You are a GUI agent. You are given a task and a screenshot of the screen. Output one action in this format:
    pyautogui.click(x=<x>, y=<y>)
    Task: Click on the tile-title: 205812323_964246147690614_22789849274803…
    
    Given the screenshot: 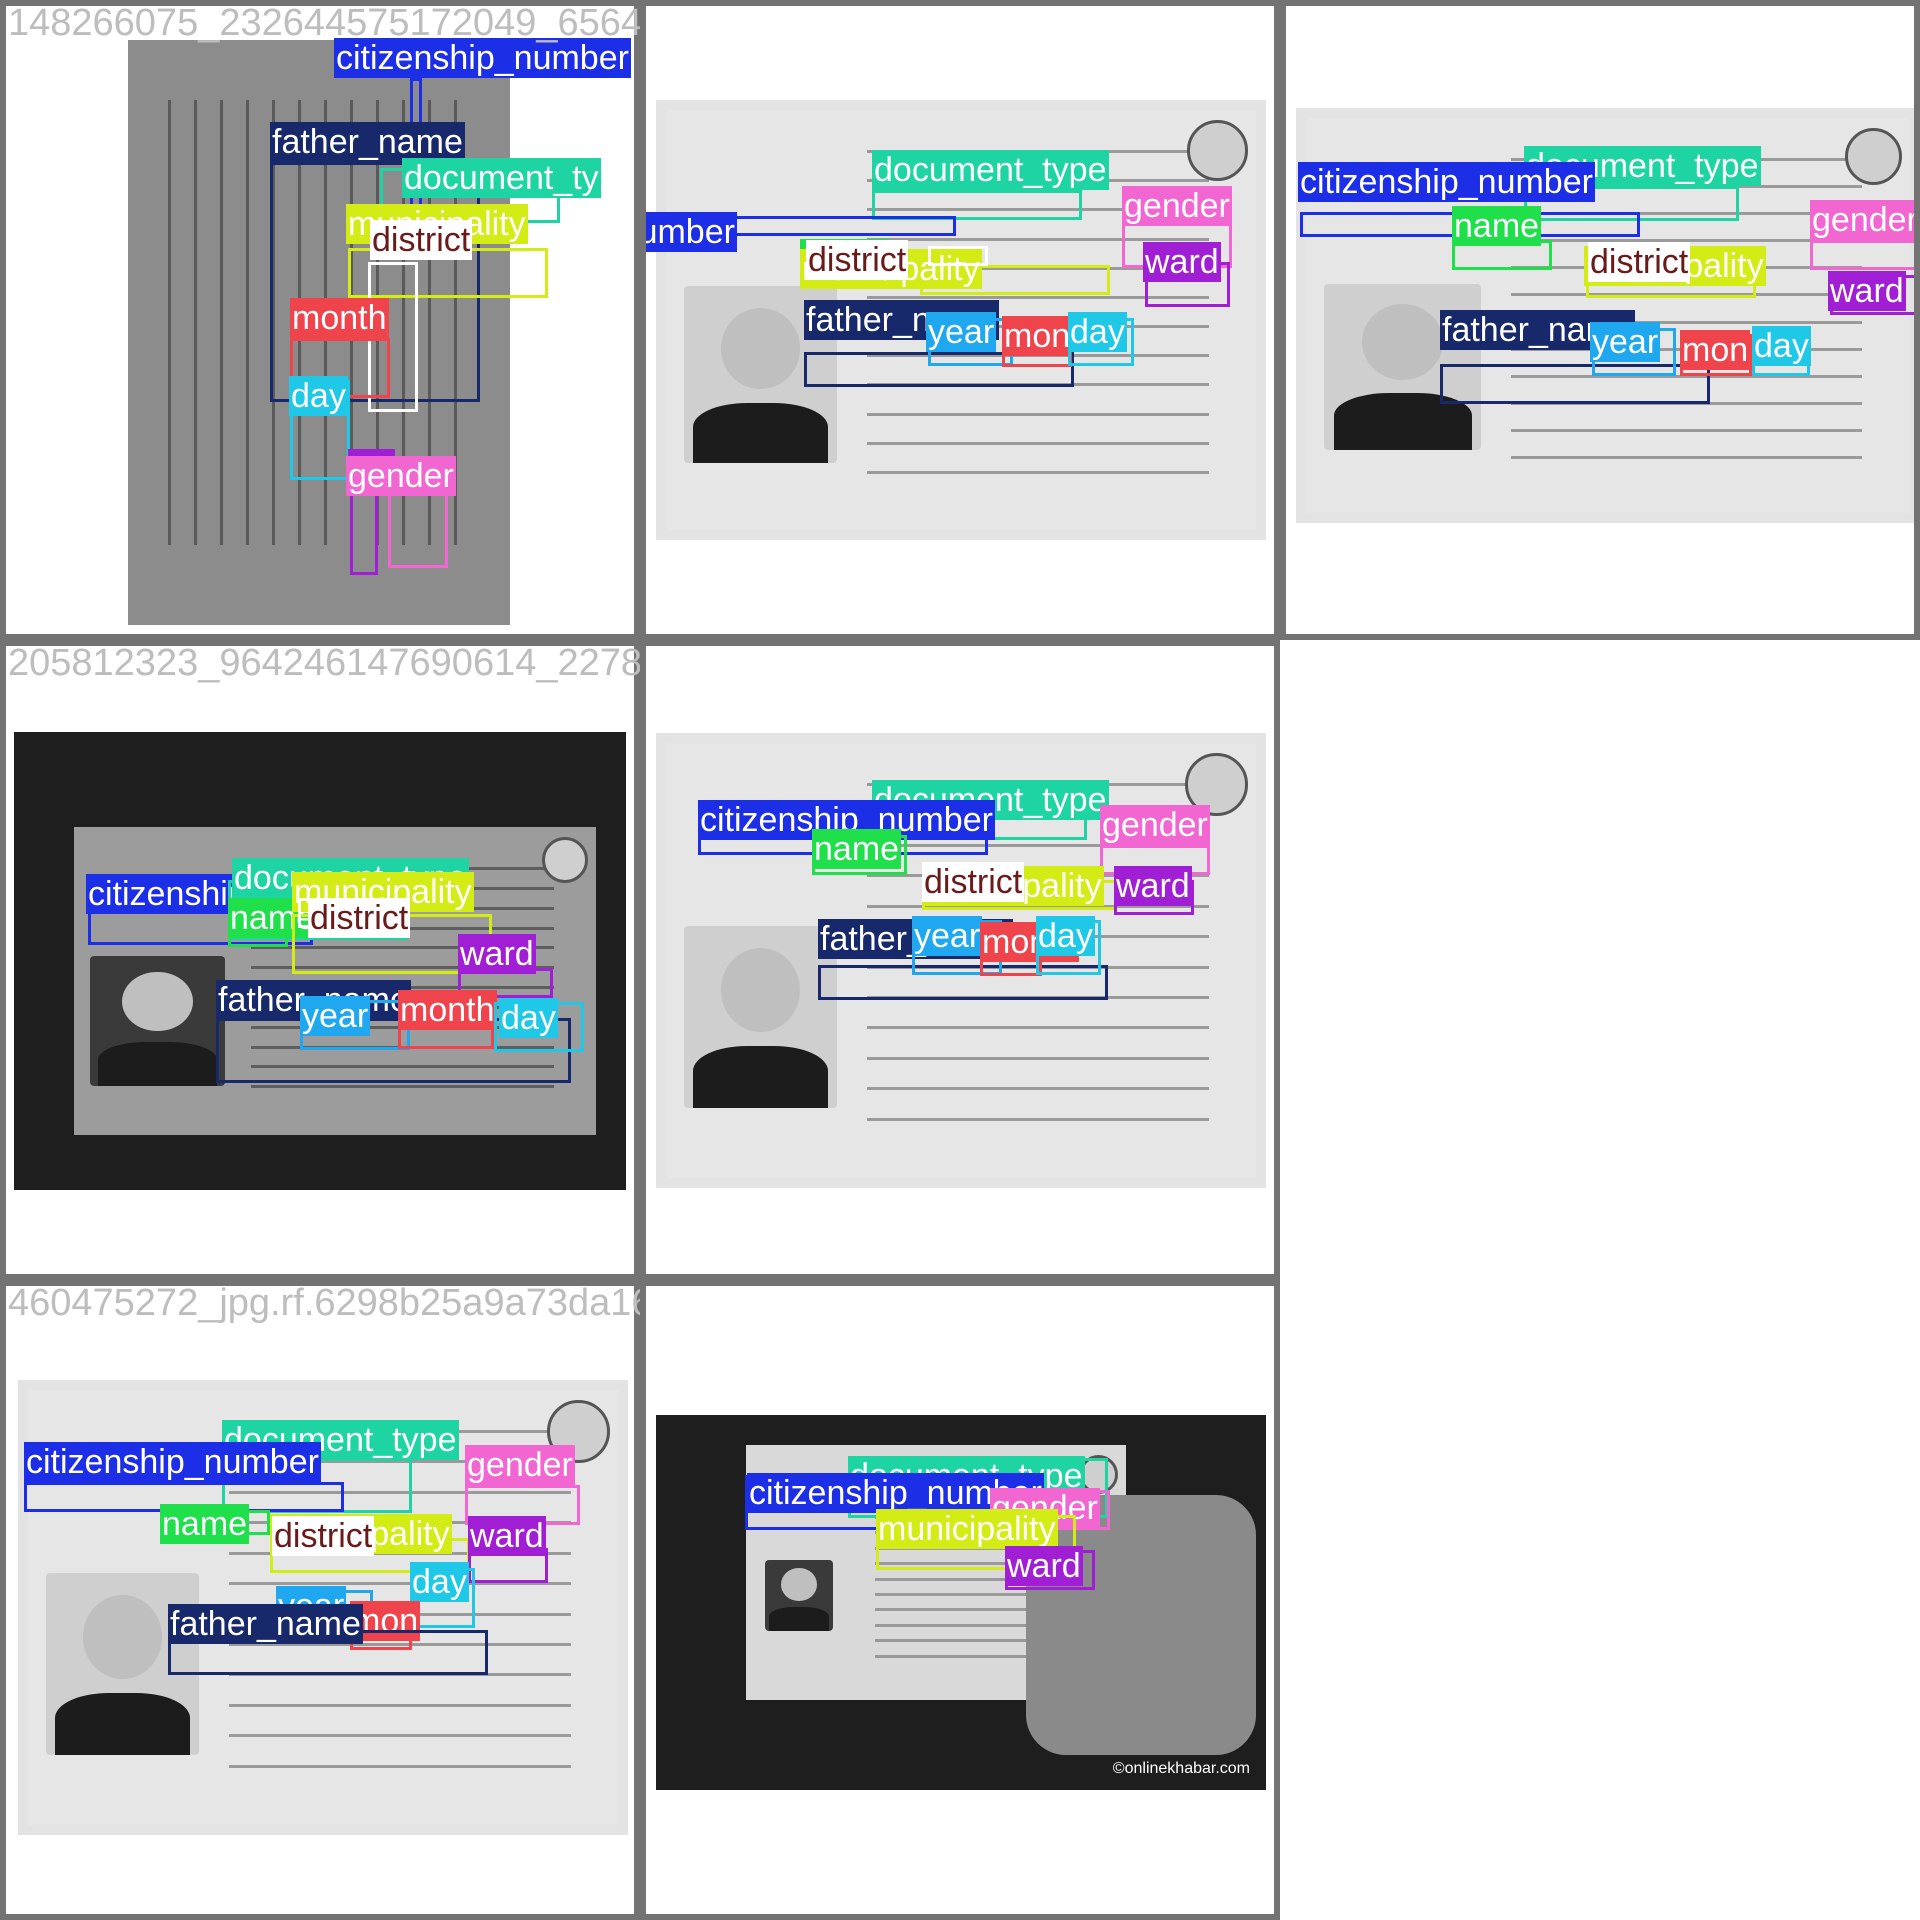 What is the action you would take?
    pyautogui.click(x=324, y=663)
    